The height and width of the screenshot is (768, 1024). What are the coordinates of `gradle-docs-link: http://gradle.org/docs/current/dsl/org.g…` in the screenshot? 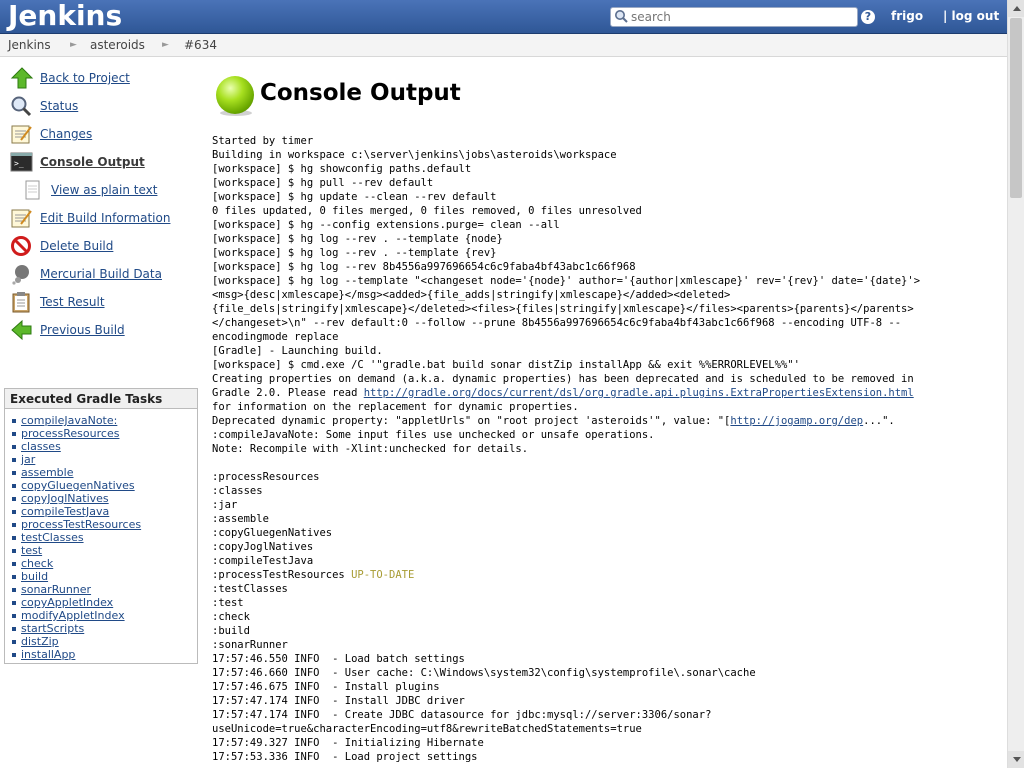 It's located at (639, 393).